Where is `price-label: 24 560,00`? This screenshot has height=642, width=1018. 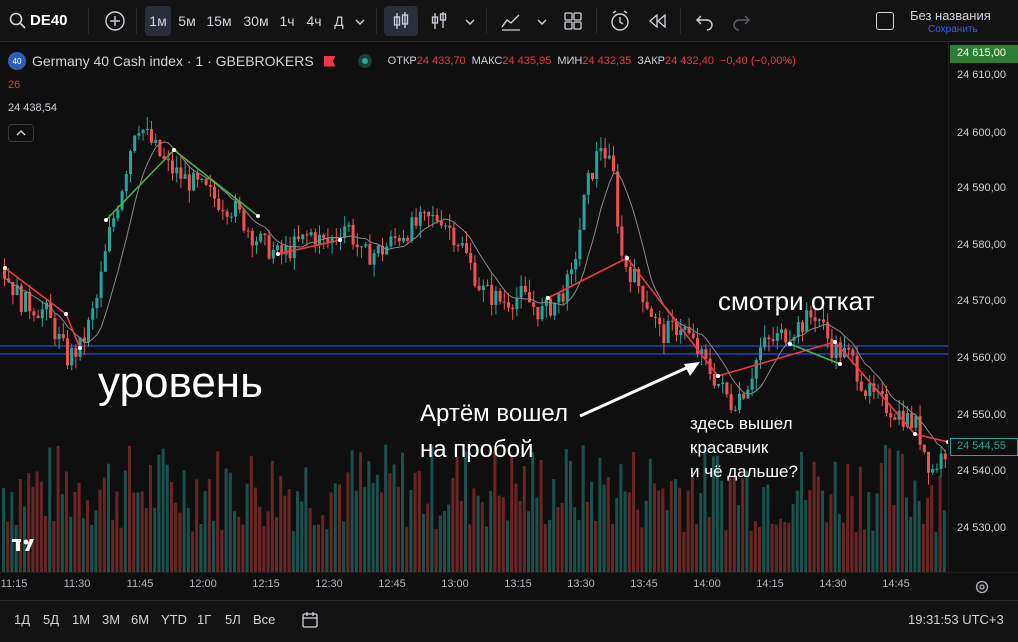
price-label: 24 560,00 is located at coordinates (981, 358).